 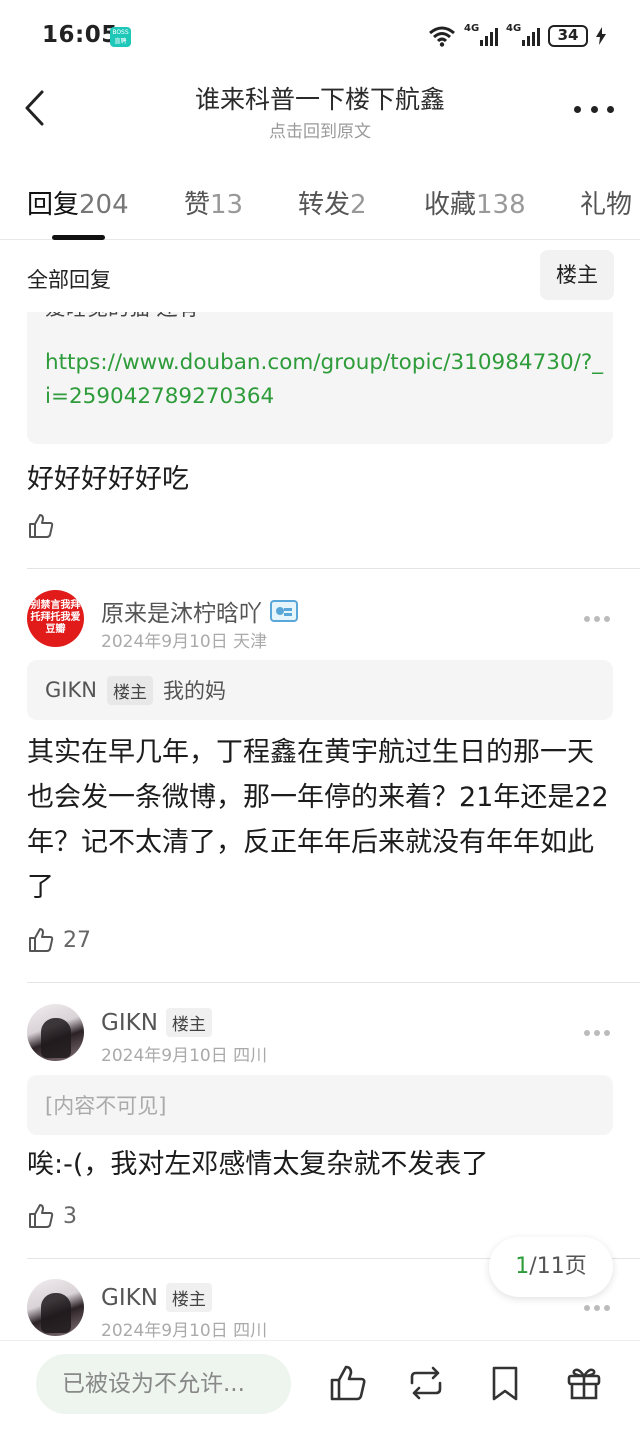 What do you see at coordinates (213, 202) in the screenshot?
I see `tab-likes: 赞13` at bounding box center [213, 202].